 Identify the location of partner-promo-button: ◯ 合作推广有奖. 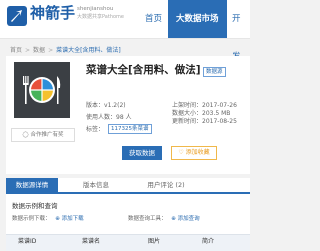
(43, 135).